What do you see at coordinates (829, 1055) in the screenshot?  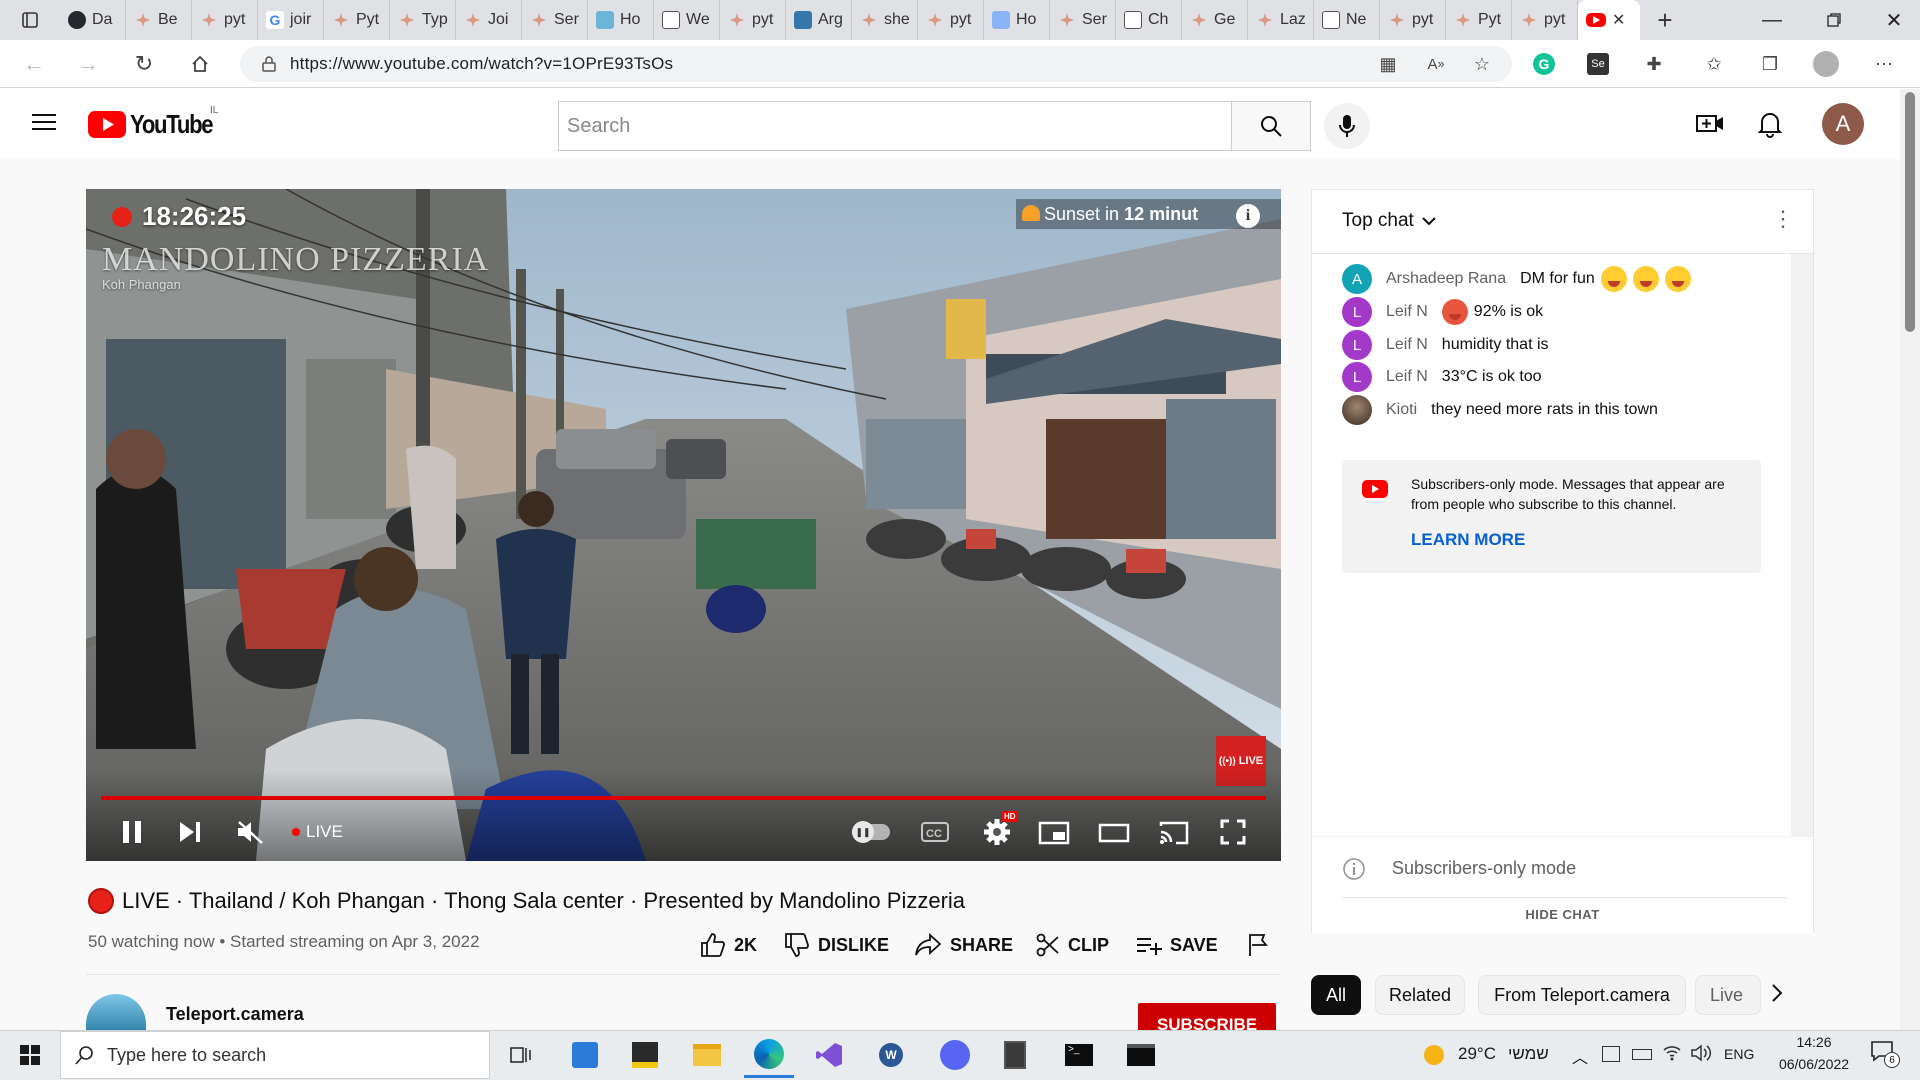 I see `visual-studio-icon` at bounding box center [829, 1055].